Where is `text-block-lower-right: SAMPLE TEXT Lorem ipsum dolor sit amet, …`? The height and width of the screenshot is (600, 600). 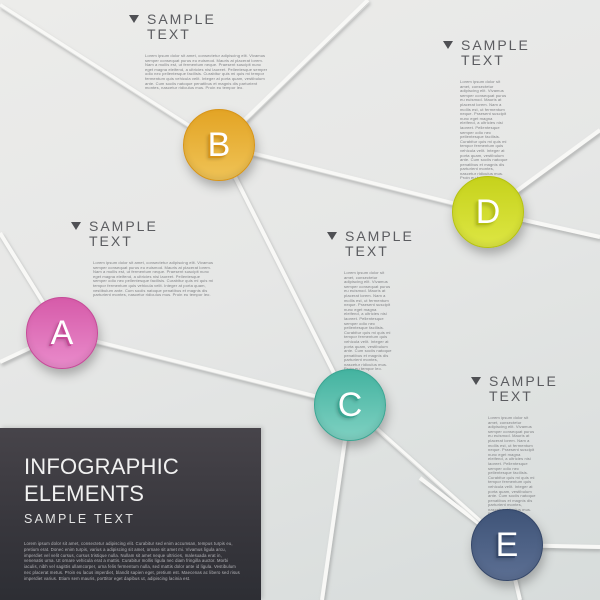 text-block-lower-right: SAMPLE TEXT Lorem ipsum dolor sit amet, … is located at coordinates (525, 445).